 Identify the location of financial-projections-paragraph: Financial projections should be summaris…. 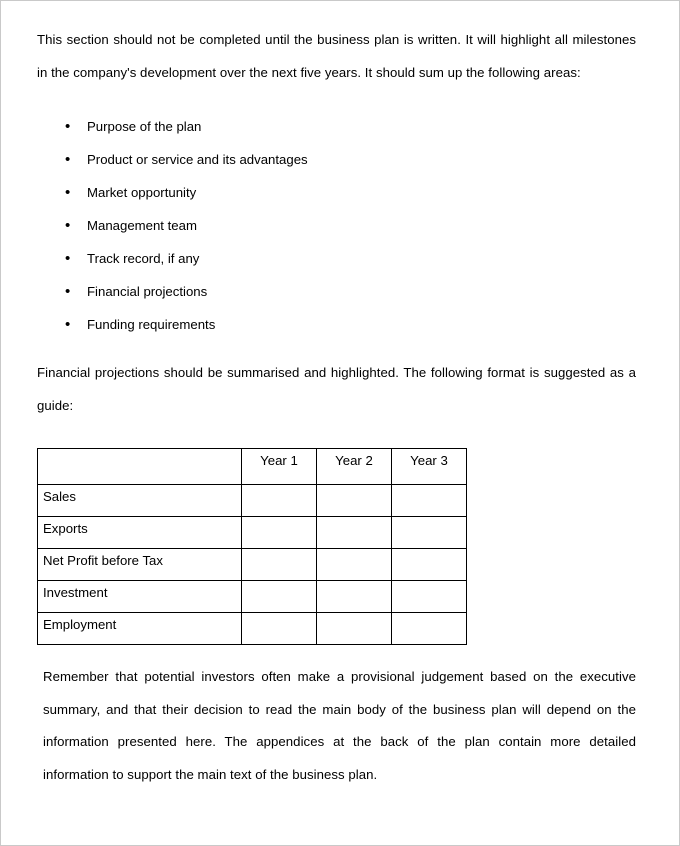
(336, 389).